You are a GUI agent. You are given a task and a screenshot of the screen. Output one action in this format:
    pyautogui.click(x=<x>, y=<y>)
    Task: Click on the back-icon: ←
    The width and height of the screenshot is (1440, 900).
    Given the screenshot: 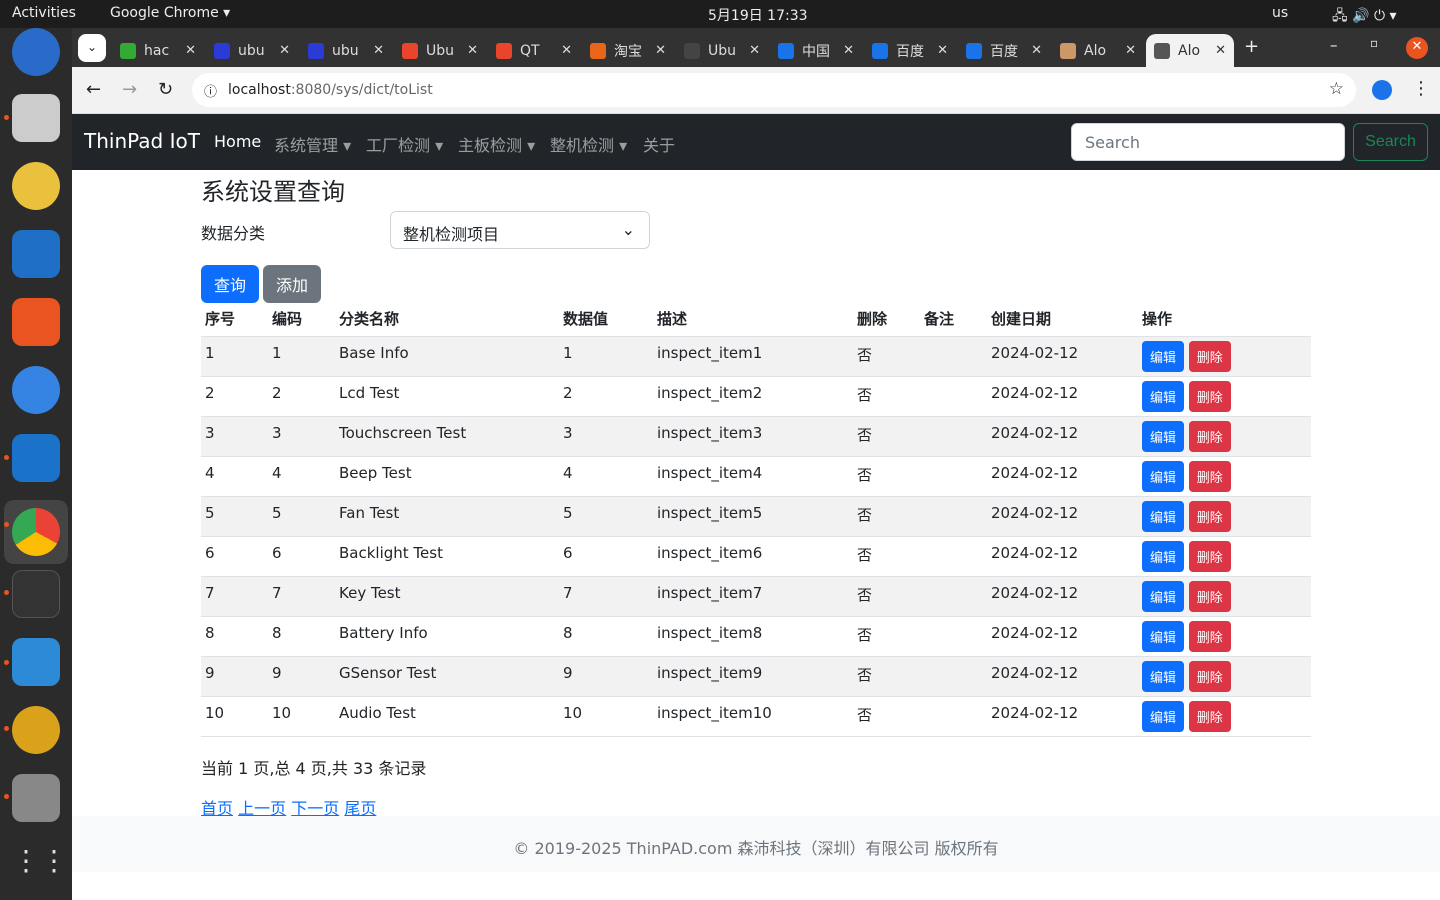 What is the action you would take?
    pyautogui.click(x=93, y=89)
    